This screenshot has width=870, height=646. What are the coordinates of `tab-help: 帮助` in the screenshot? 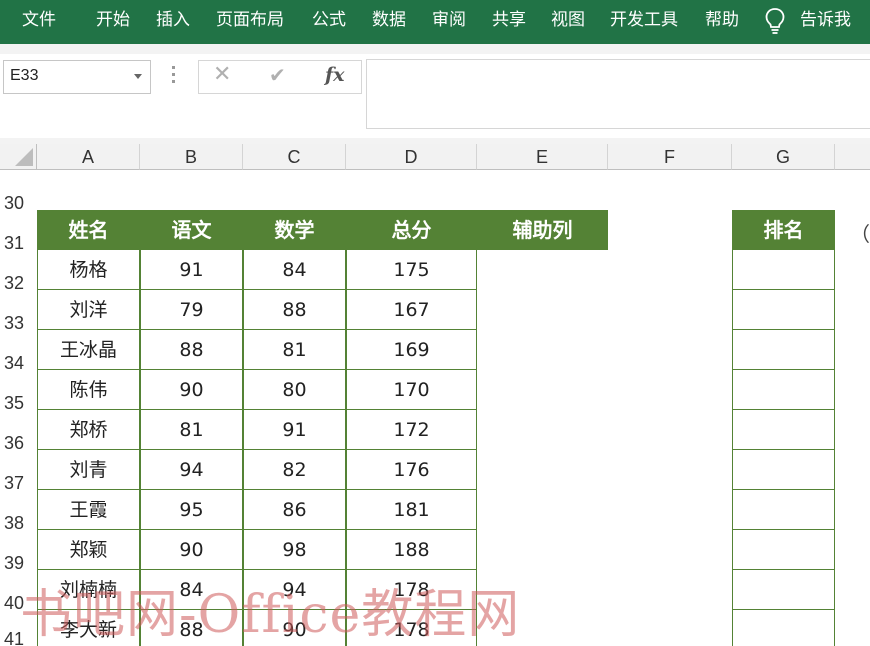 It's located at (722, 20).